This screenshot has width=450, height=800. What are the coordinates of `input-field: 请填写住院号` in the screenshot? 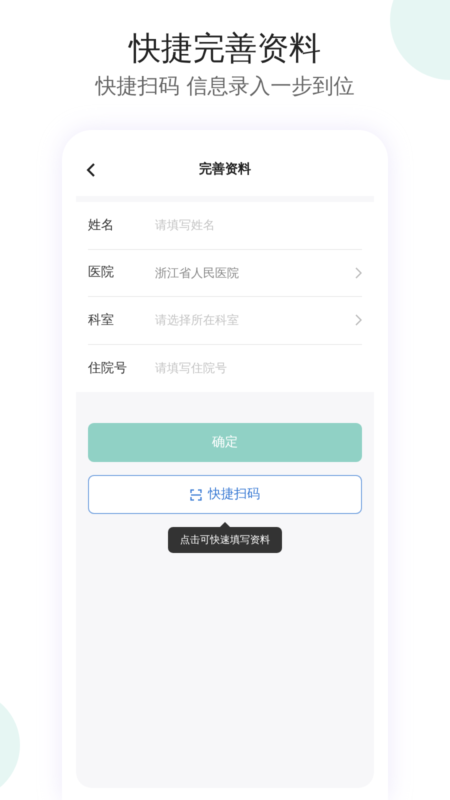 It's located at (258, 368).